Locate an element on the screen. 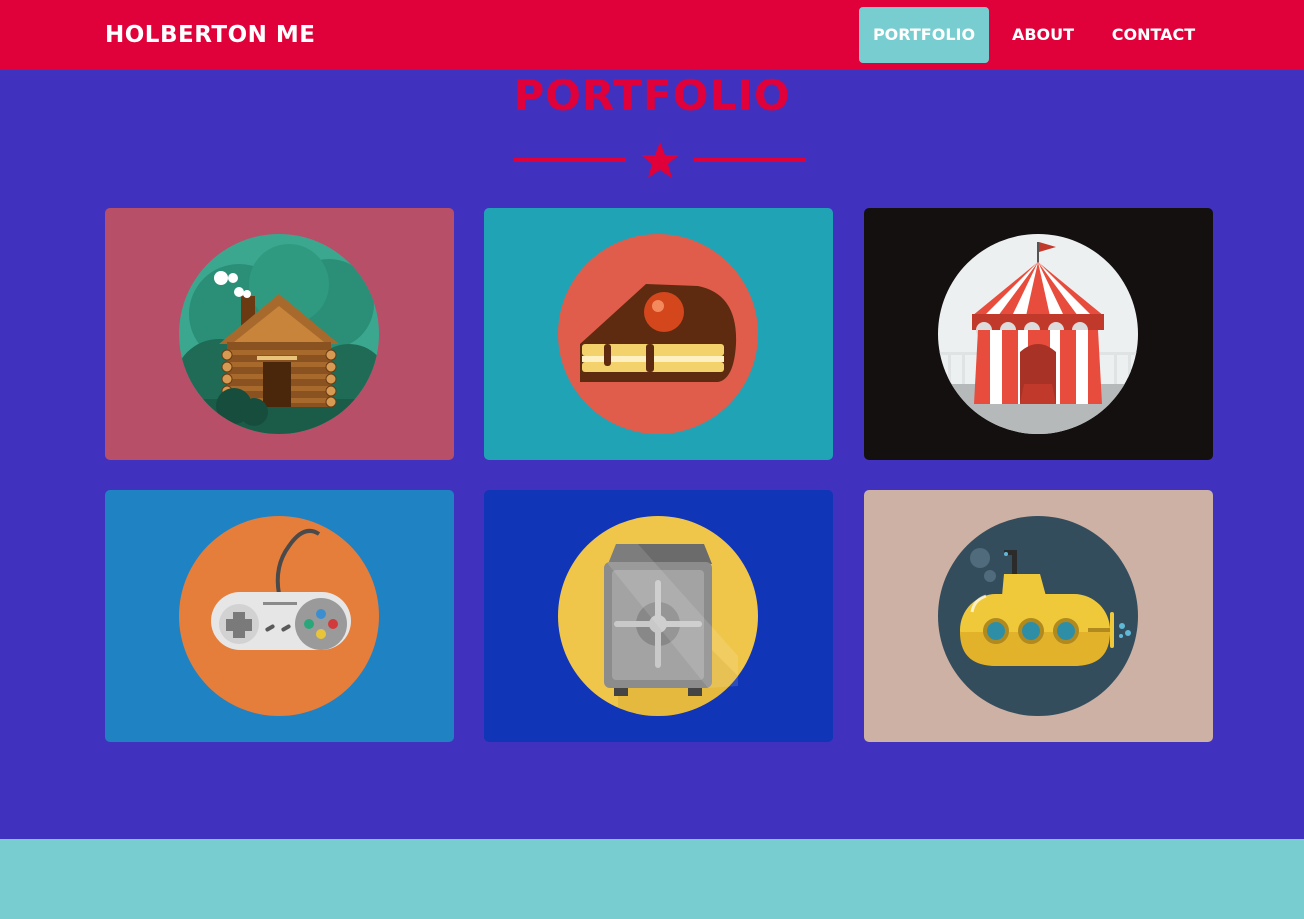  game-controller-icon is located at coordinates (279, 616).